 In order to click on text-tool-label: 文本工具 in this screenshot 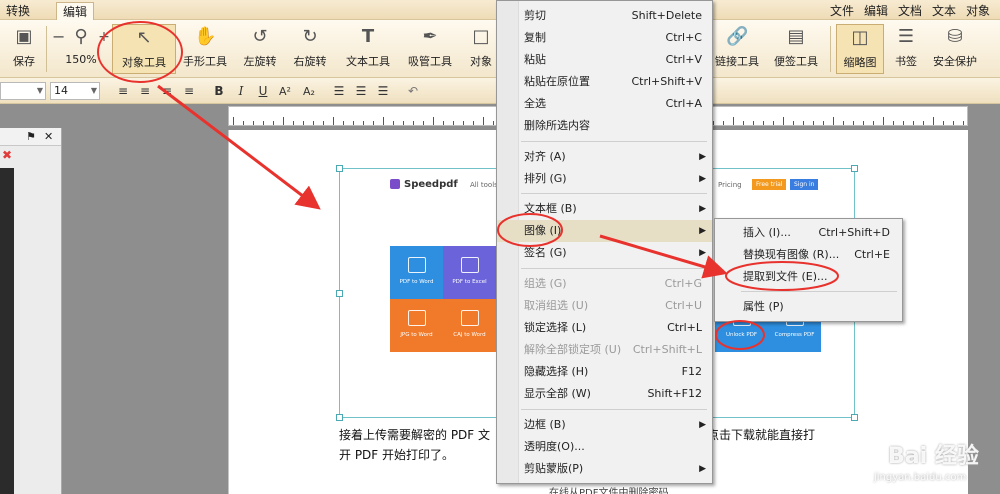, I will do `click(368, 61)`.